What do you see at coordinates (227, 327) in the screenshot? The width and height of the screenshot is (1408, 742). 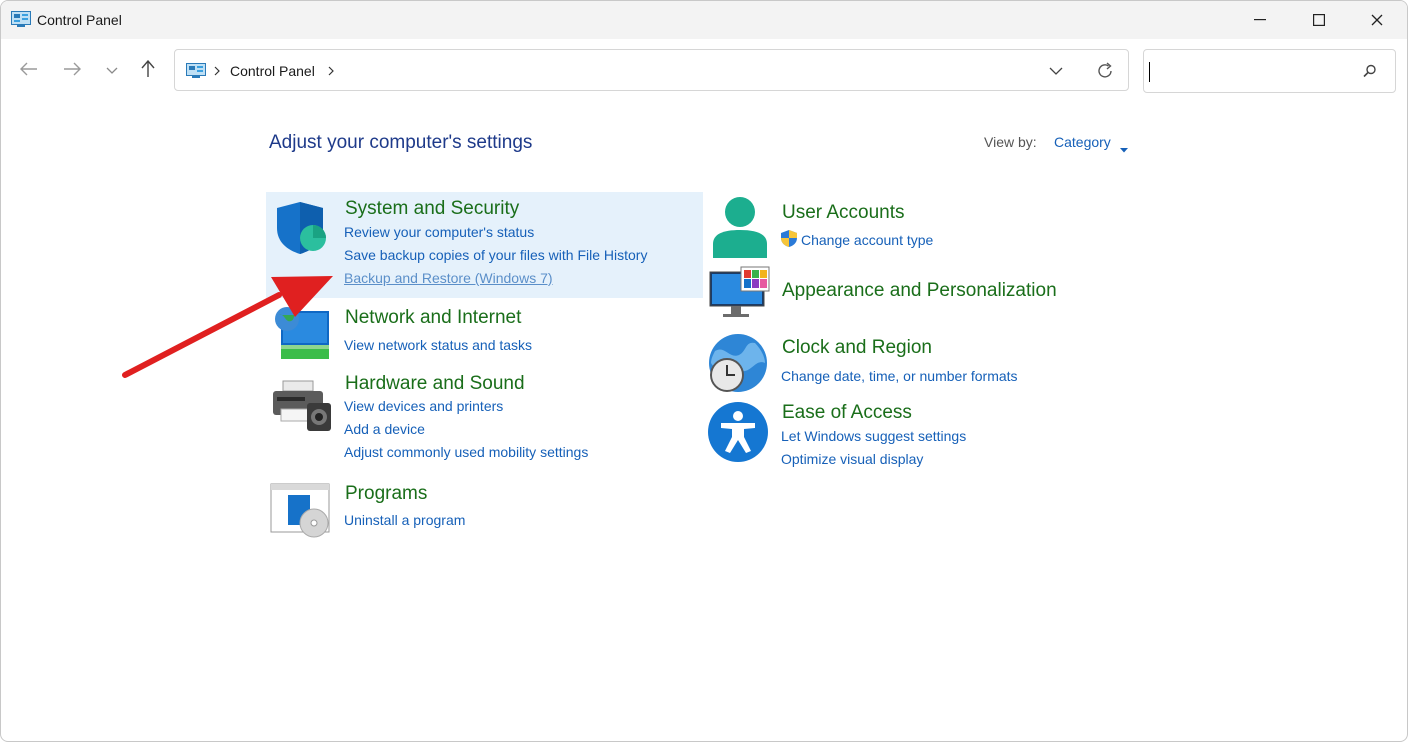 I see `red-arrow-annotation` at bounding box center [227, 327].